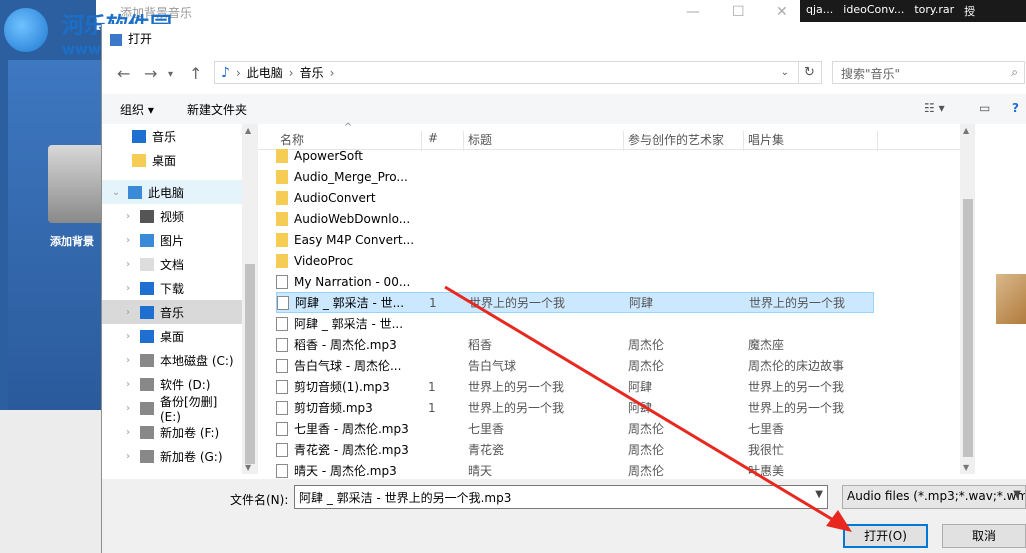  I want to click on nav-item: › 图片, so click(172, 240).